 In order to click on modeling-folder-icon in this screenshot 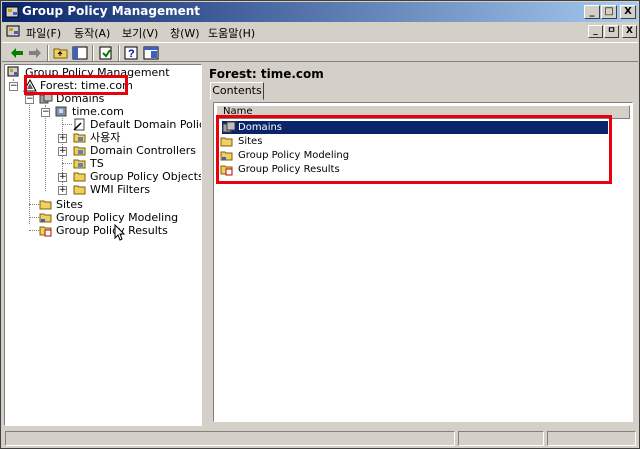, I will do `click(45, 218)`.